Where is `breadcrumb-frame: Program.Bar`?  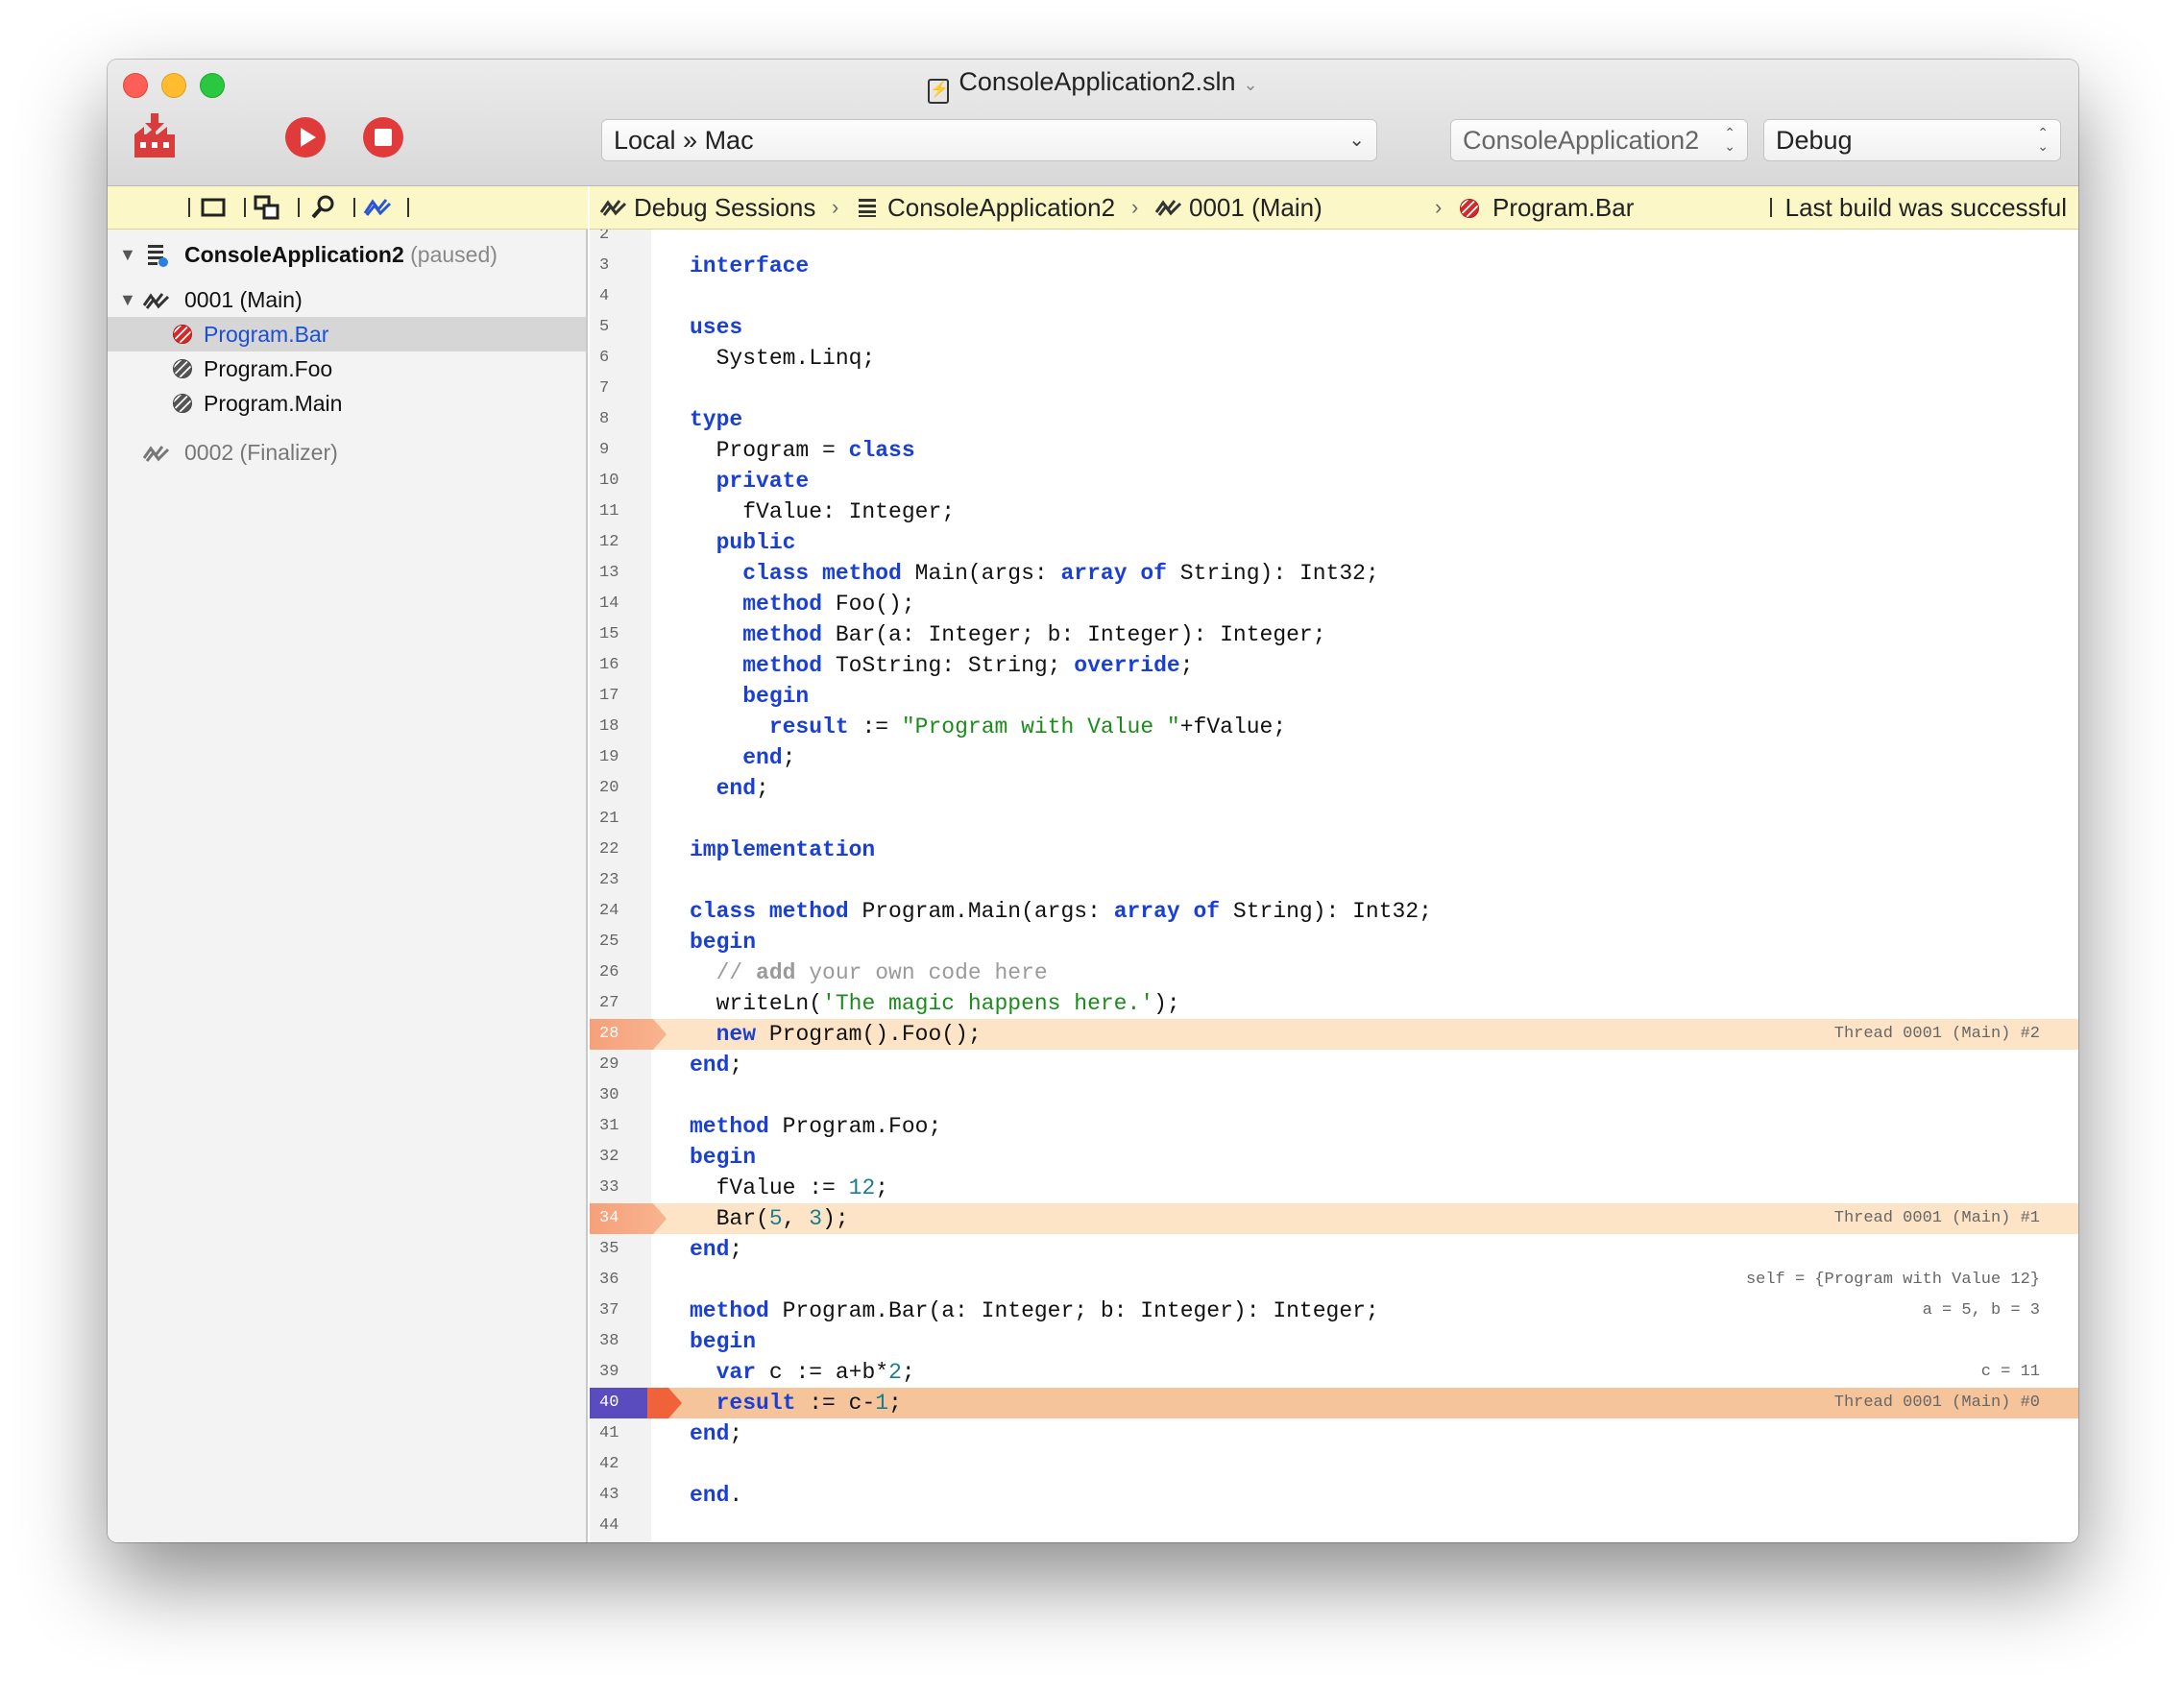 breadcrumb-frame: Program.Bar is located at coordinates (1547, 207).